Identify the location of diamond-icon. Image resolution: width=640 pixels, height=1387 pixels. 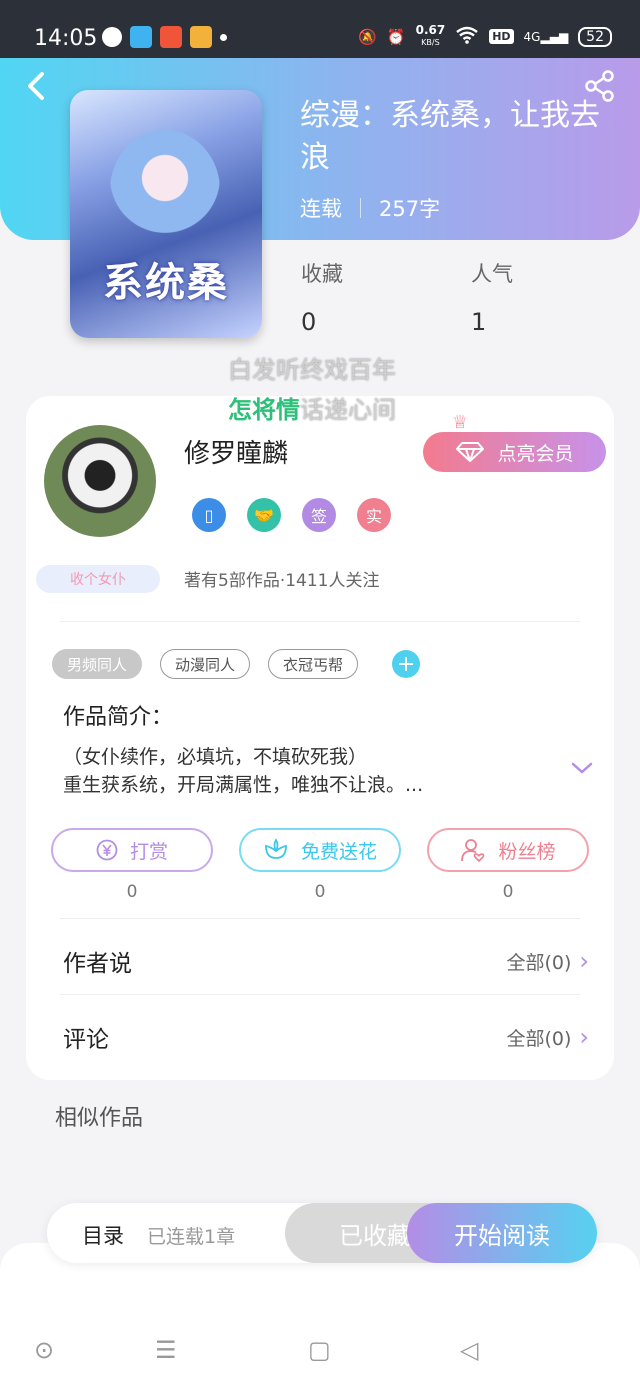
(470, 452).